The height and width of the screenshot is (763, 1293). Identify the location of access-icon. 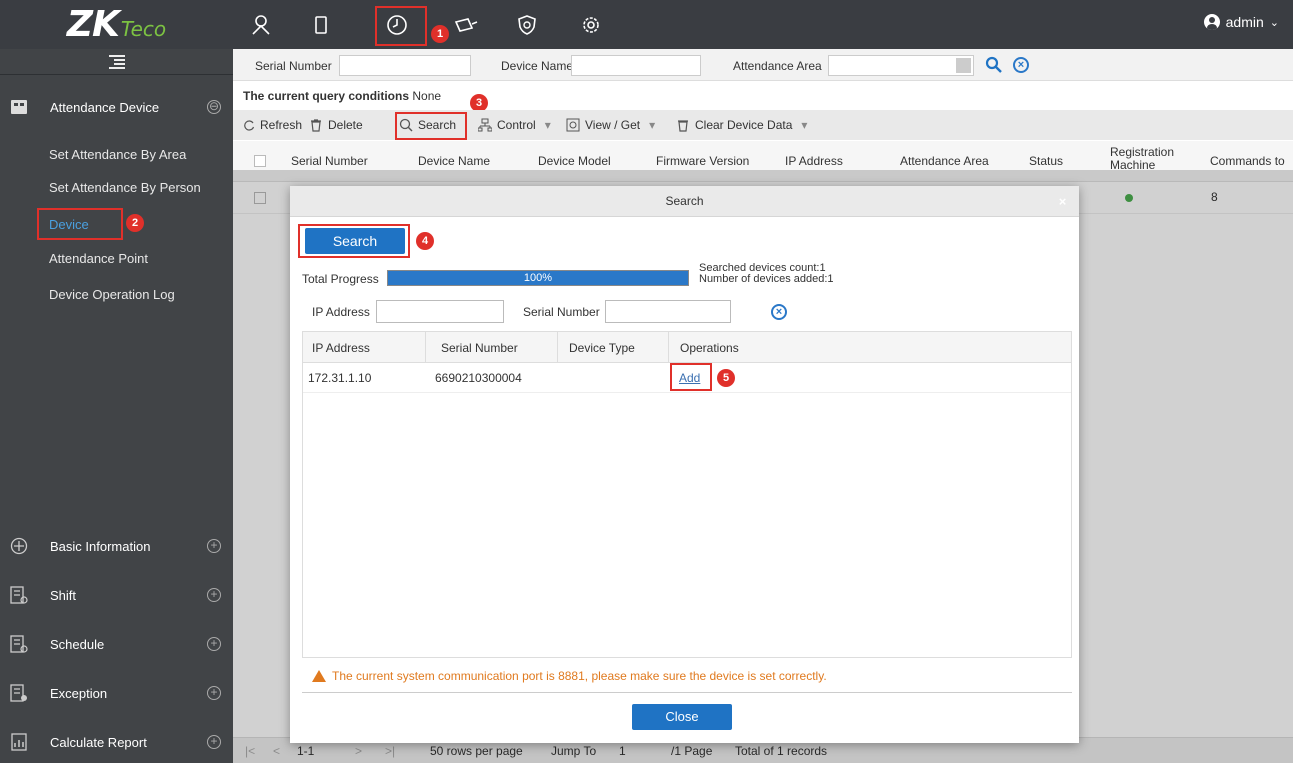
(321, 25).